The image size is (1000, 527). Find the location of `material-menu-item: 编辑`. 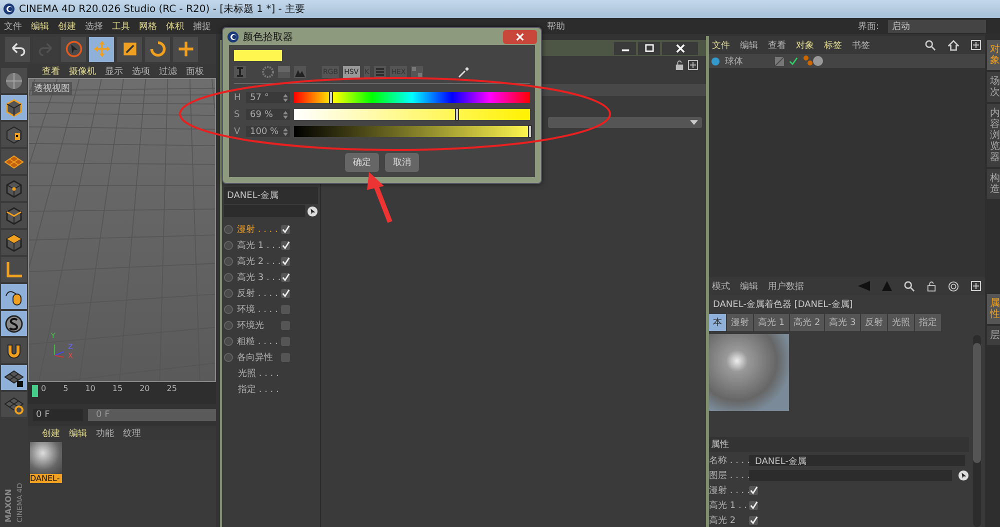

material-menu-item: 编辑 is located at coordinates (78, 433).